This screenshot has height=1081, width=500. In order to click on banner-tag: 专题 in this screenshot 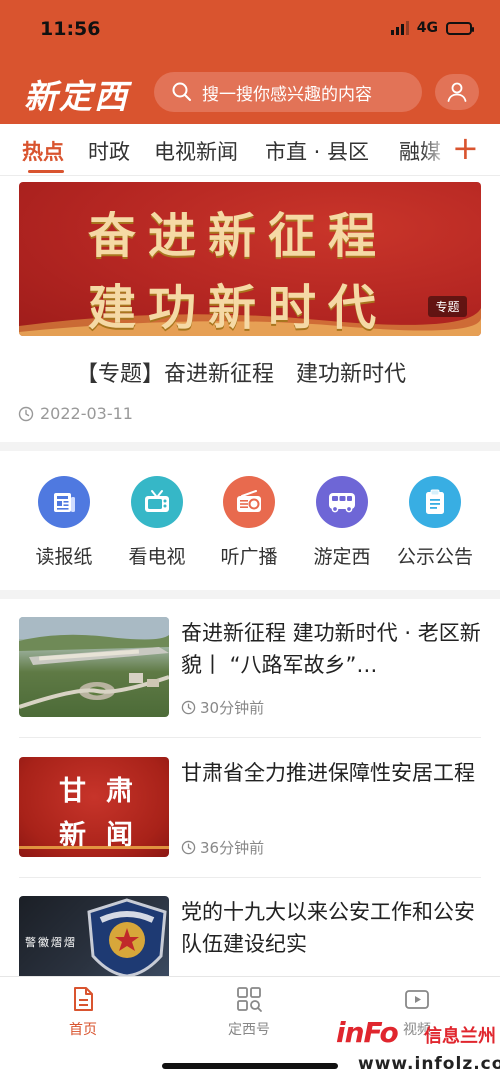, I will do `click(447, 306)`.